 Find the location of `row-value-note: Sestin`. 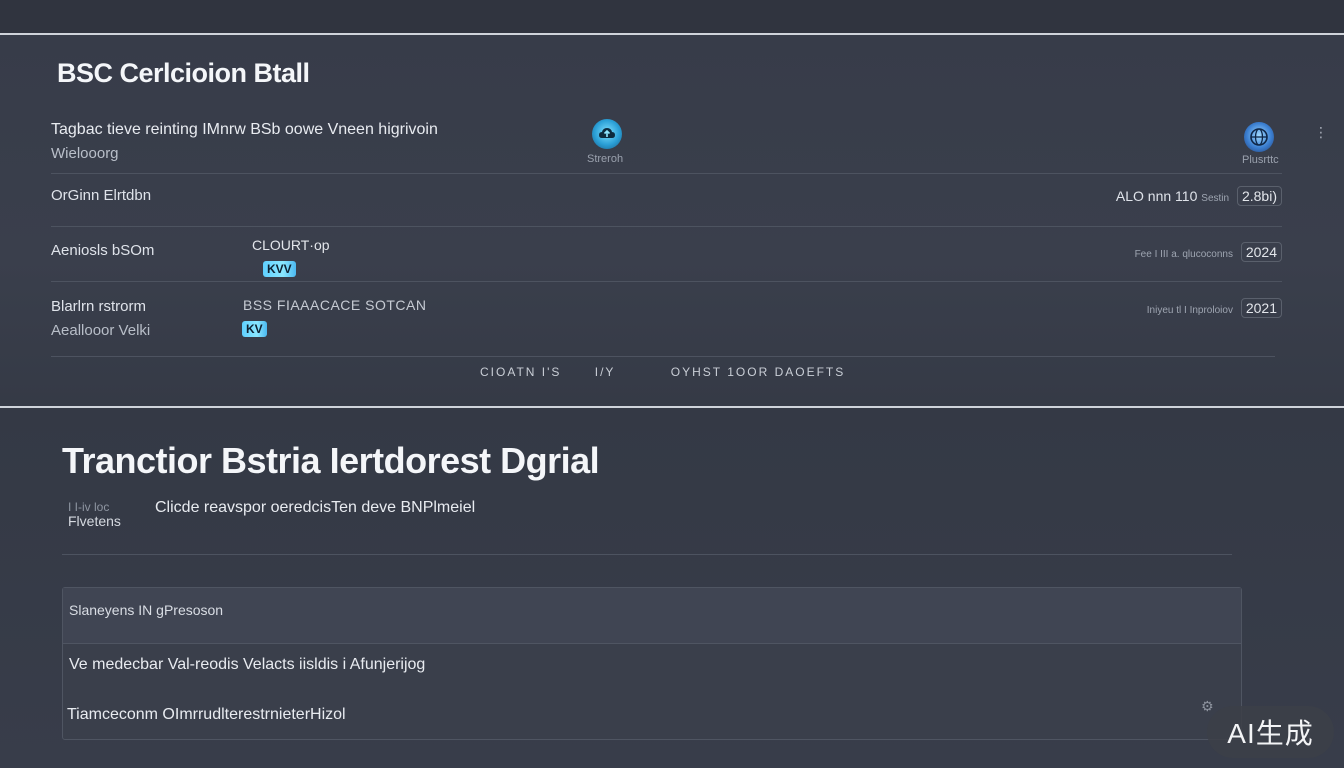

row-value-note: Sestin is located at coordinates (1215, 198).